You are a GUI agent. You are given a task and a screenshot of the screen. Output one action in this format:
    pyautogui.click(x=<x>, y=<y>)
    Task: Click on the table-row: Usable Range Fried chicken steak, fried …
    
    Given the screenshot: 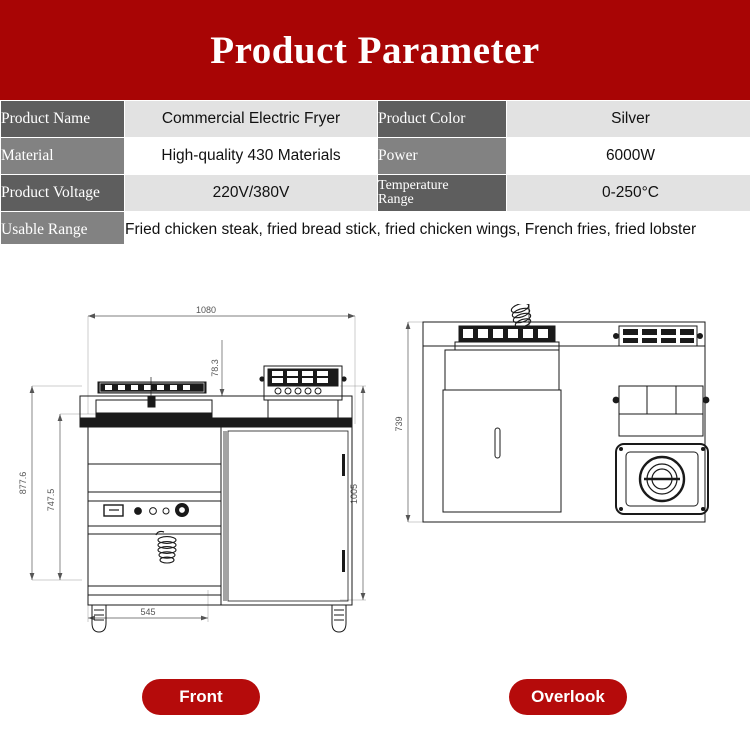 What is the action you would take?
    pyautogui.click(x=375, y=230)
    